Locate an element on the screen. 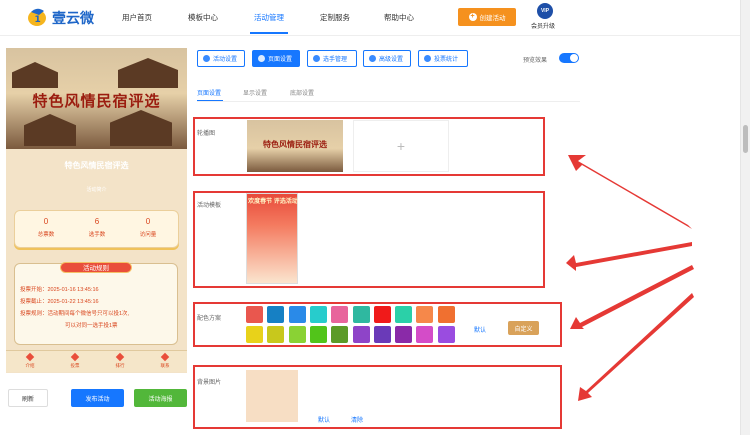 Image resolution: width=750 pixels, height=435 pixels. stat-visits: 0 访问量 is located at coordinates (148, 227).